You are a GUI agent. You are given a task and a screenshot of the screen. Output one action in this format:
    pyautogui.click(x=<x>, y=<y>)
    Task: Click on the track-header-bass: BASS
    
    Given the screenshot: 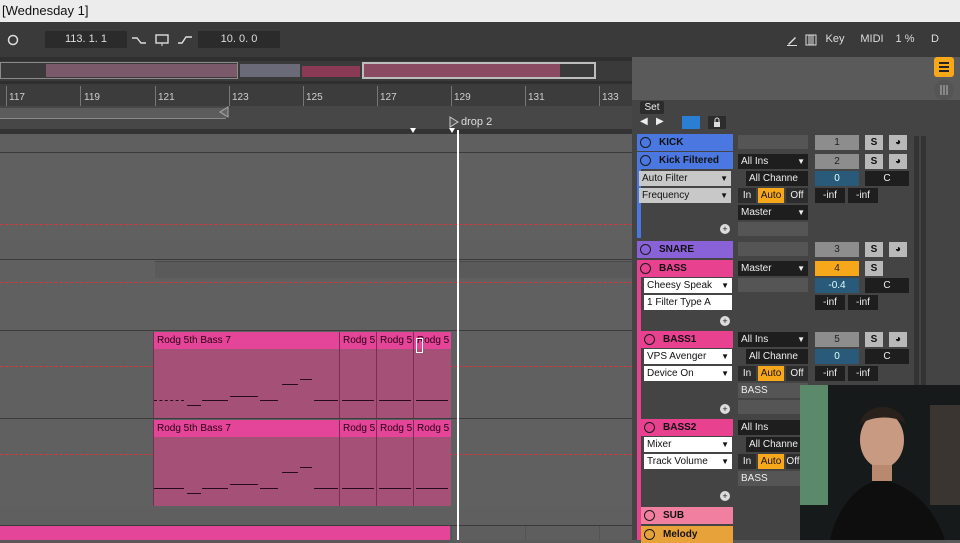 What is the action you would take?
    pyautogui.click(x=685, y=268)
    